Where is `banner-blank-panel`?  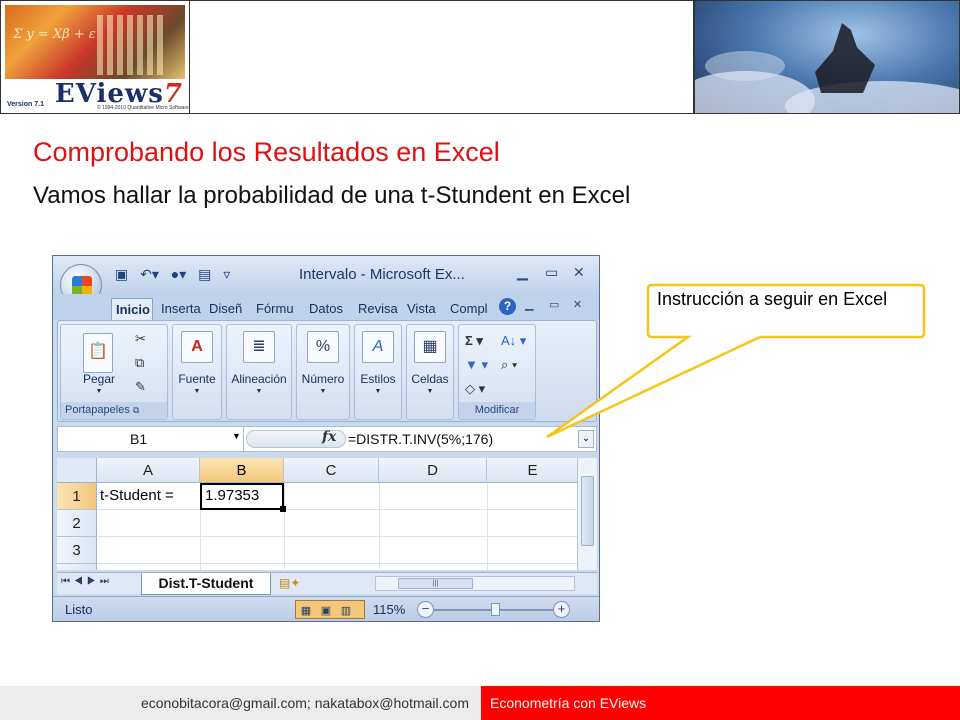
banner-blank-panel is located at coordinates (442, 57).